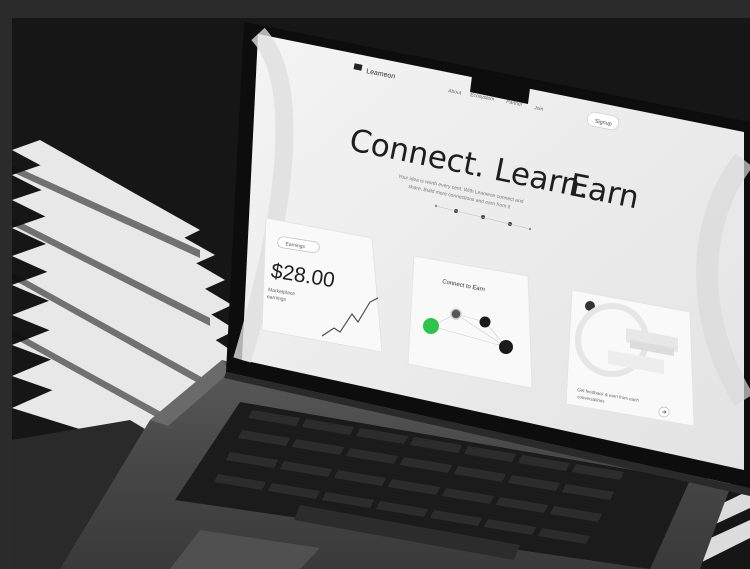 This screenshot has height=569, width=750. I want to click on dark-node-icon, so click(485, 322).